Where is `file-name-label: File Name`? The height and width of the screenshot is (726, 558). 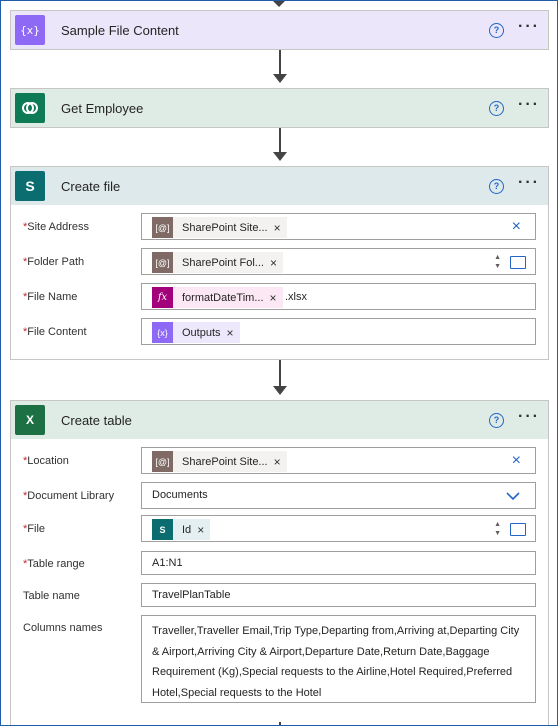
file-name-label: File Name is located at coordinates (52, 297).